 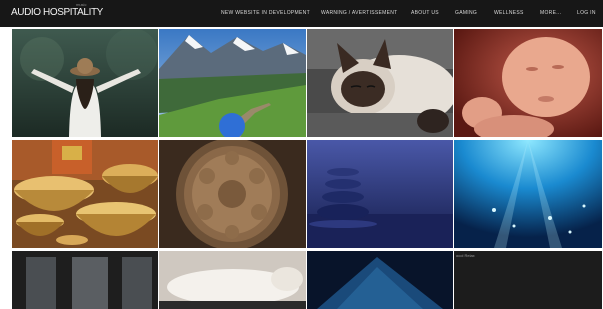 I want to click on blue-mesh-image, so click(x=380, y=280).